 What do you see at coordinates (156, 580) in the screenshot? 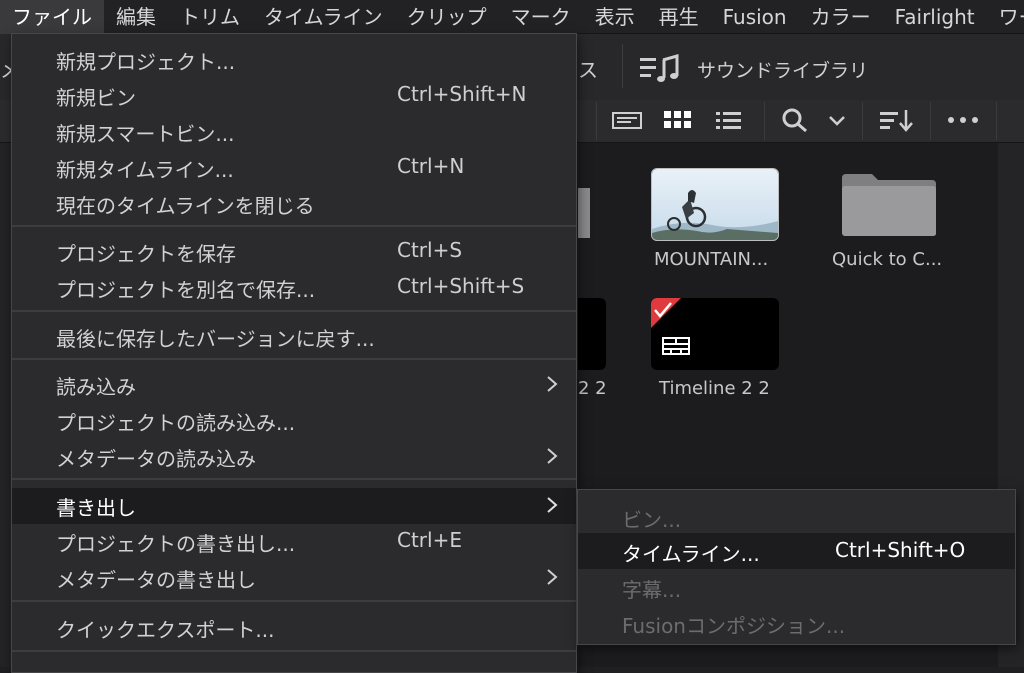
I see `menu-item-label: メタデータの書き出し` at bounding box center [156, 580].